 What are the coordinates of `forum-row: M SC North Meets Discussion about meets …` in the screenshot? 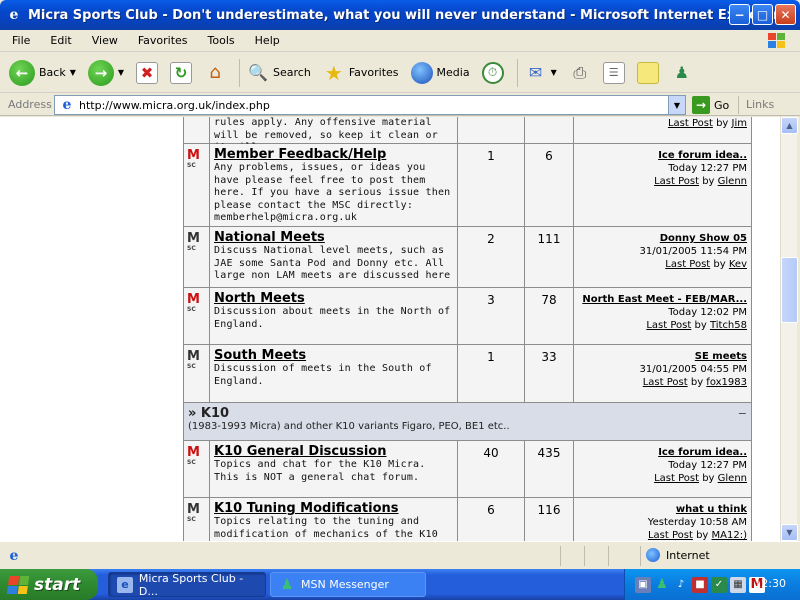 It's located at (467, 316).